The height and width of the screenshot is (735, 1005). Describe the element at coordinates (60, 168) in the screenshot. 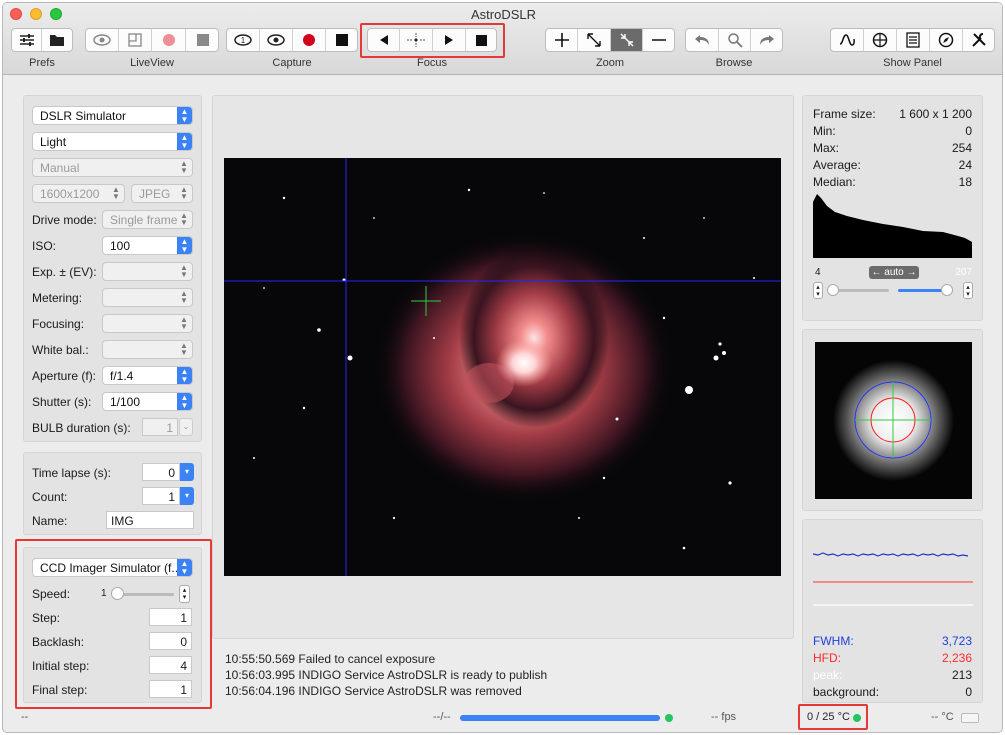

I see `mode-value: Manual` at that location.